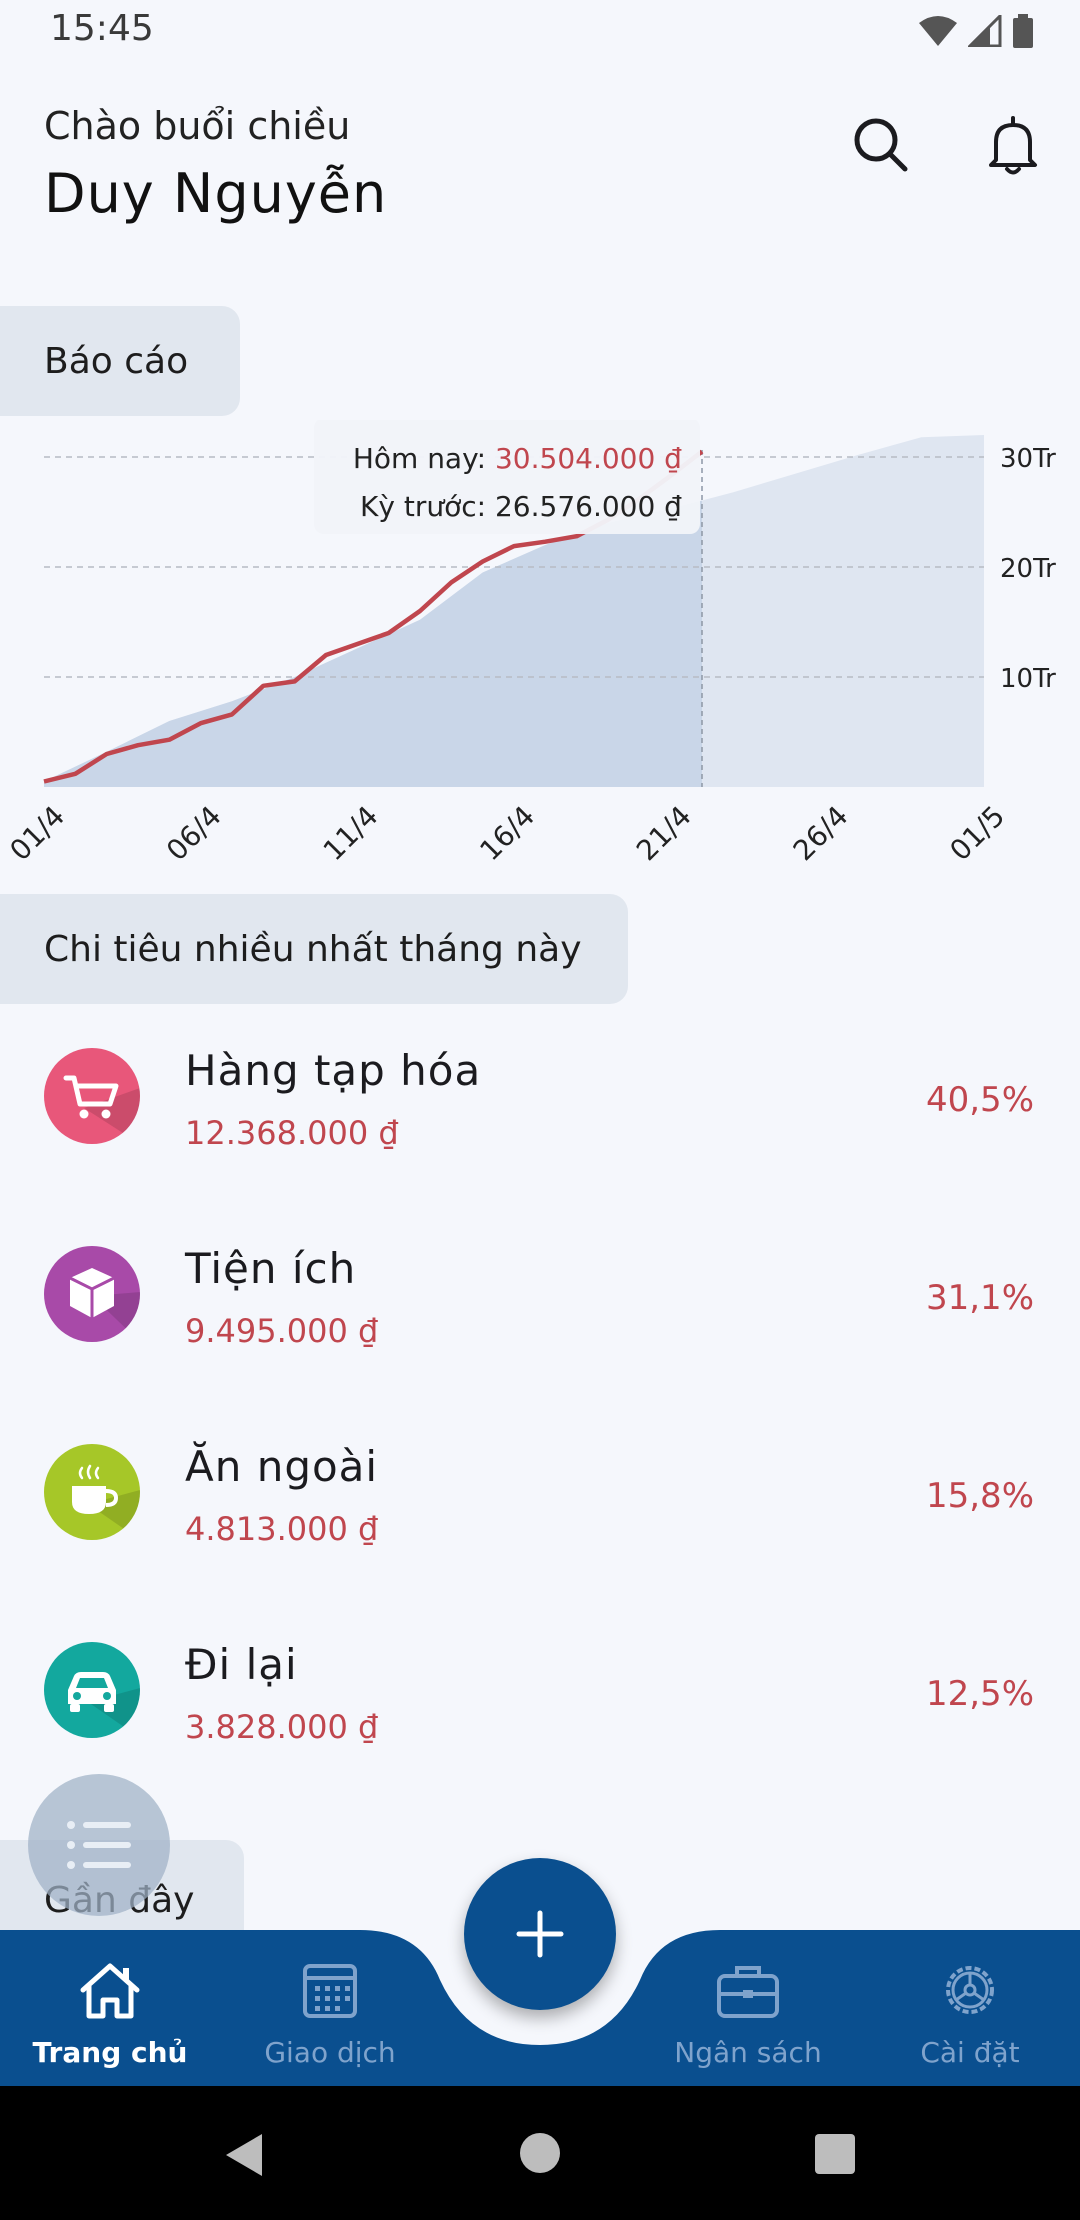  Describe the element at coordinates (1028, 569) in the screenshot. I see `y-tick-label: 20Tr` at that location.